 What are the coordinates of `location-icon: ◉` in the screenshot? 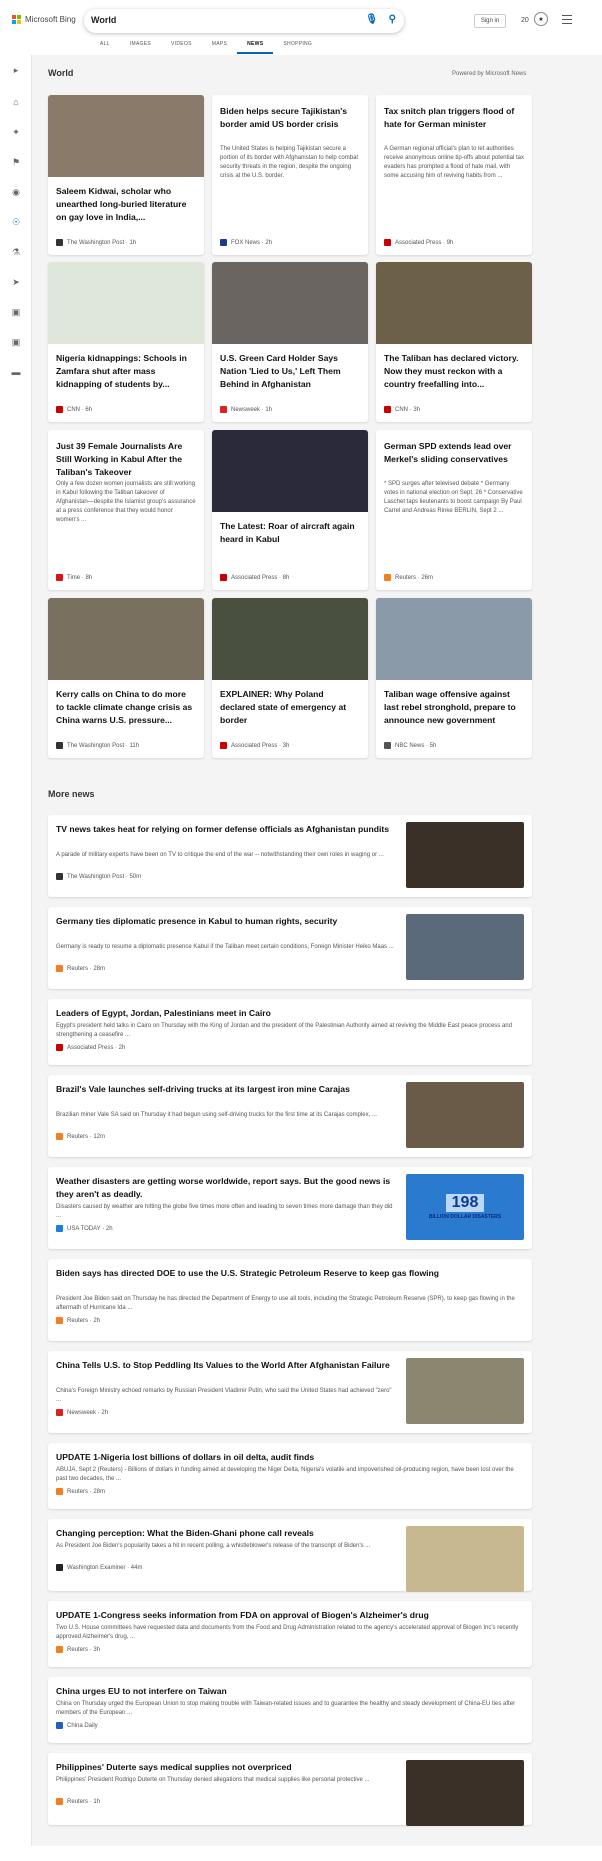 It's located at (16, 192).